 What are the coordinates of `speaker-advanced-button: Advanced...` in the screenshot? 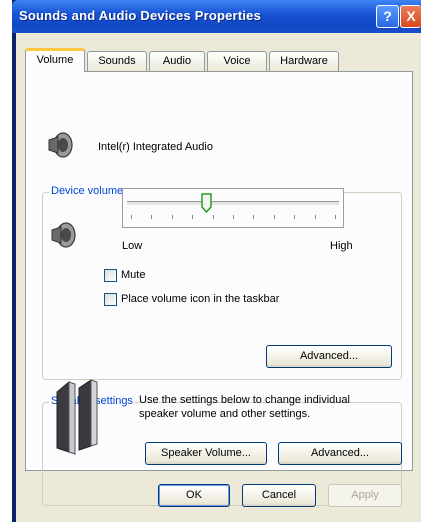 It's located at (340, 453).